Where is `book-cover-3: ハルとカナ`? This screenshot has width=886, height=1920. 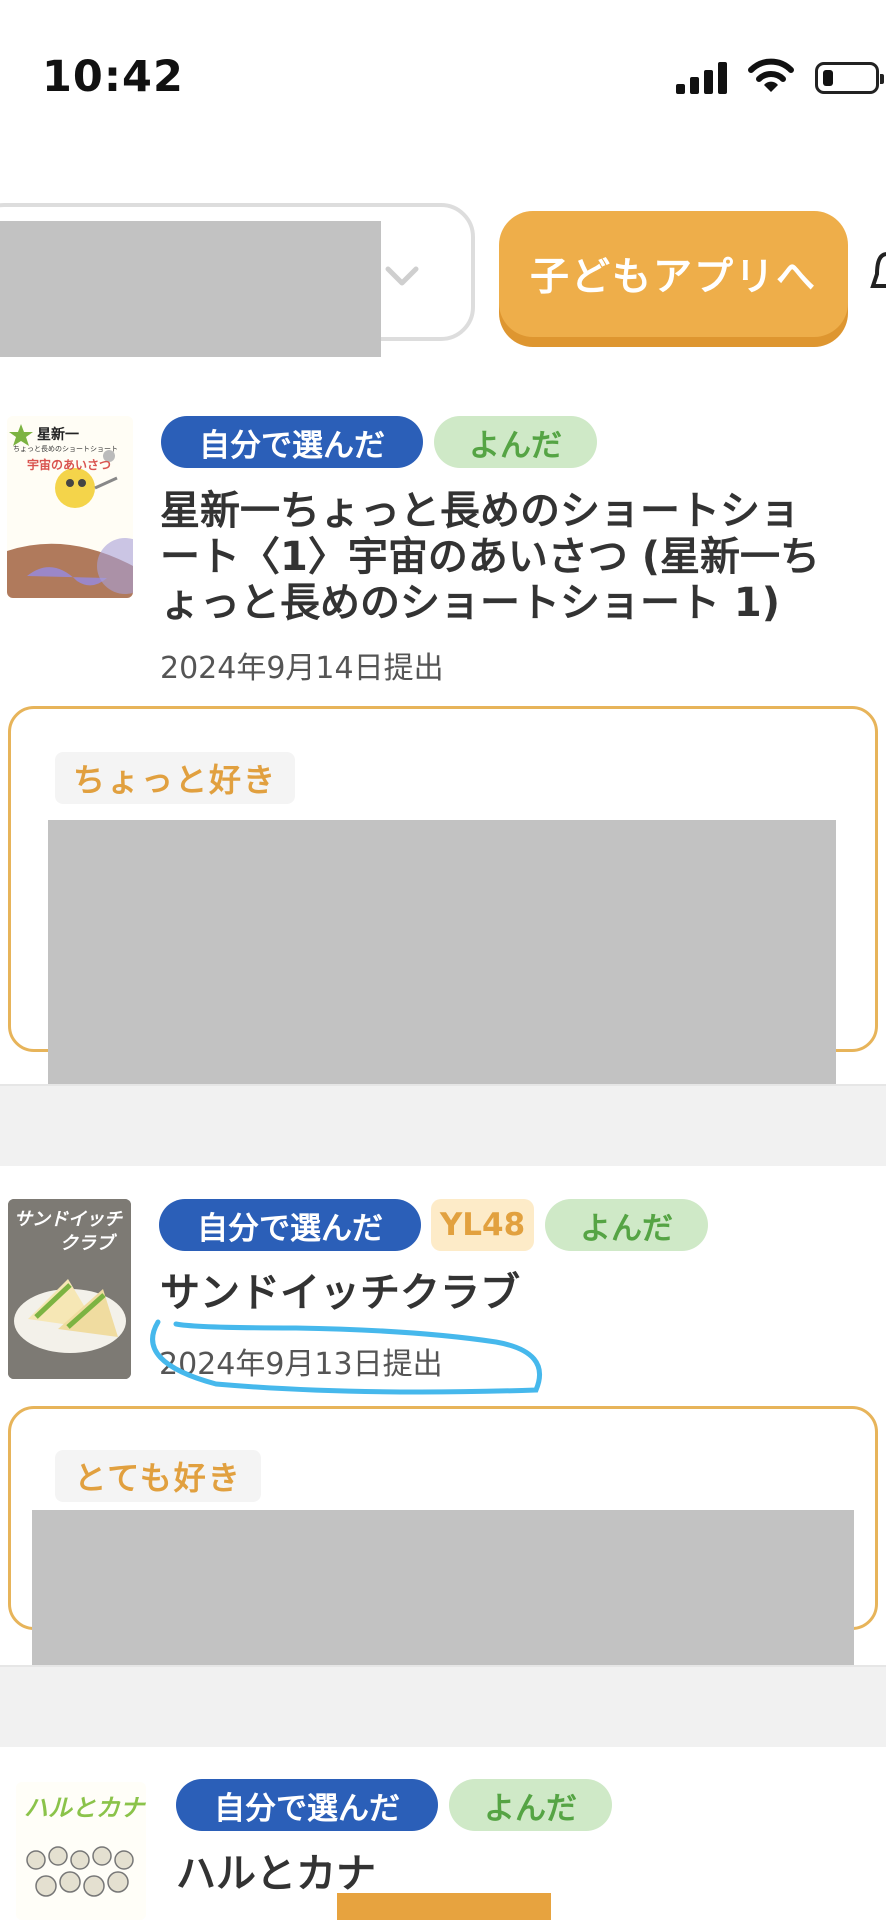 book-cover-3: ハルとカナ is located at coordinates (81, 1851).